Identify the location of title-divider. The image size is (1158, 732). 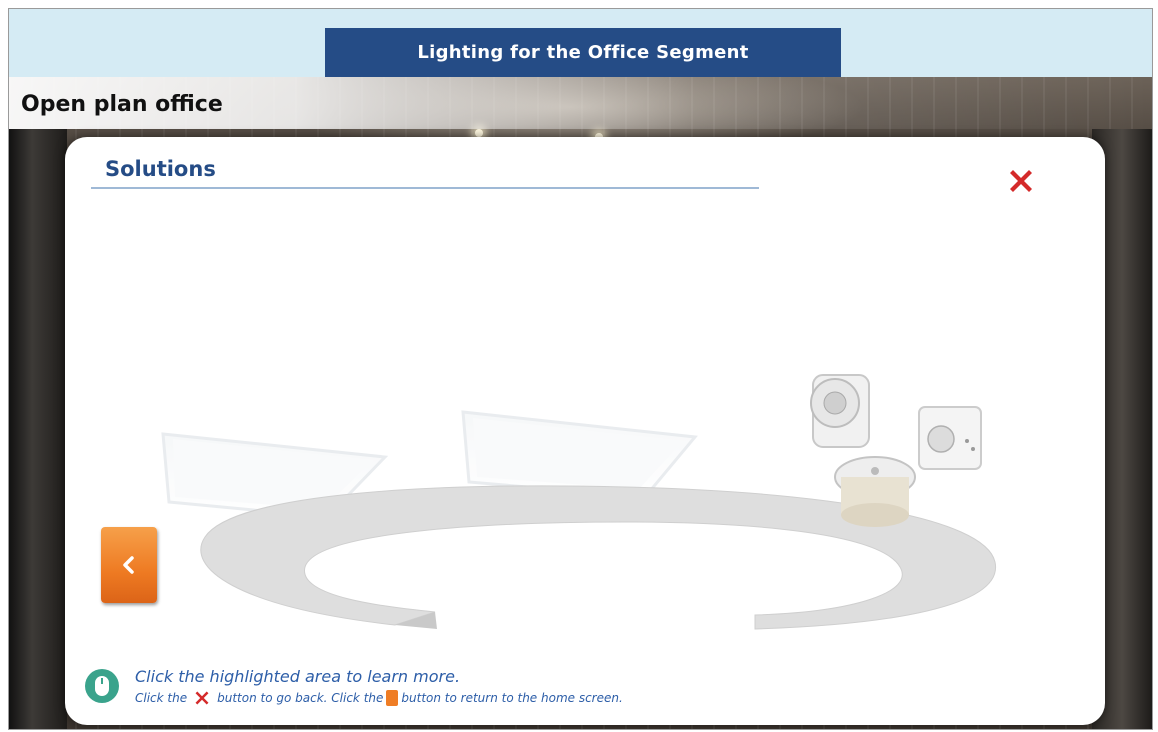
(425, 188).